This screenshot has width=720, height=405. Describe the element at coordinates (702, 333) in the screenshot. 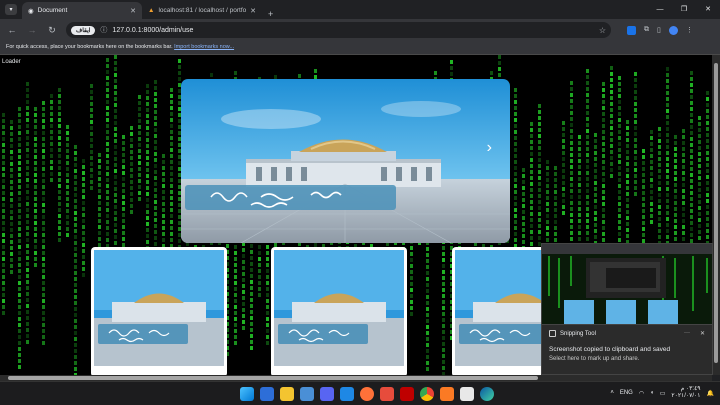

I see `toast-close-icon: ✕` at that location.